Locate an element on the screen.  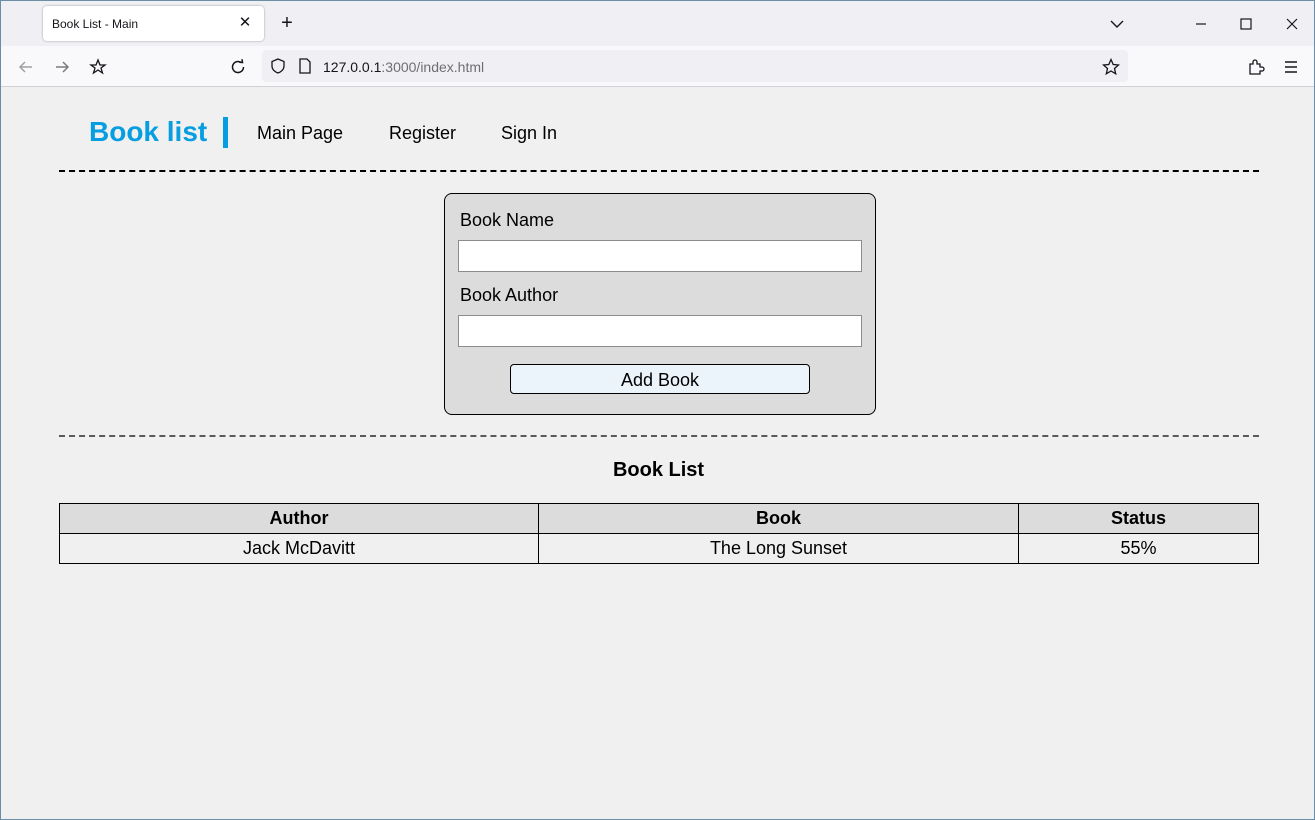
menu-icon is located at coordinates (1291, 67).